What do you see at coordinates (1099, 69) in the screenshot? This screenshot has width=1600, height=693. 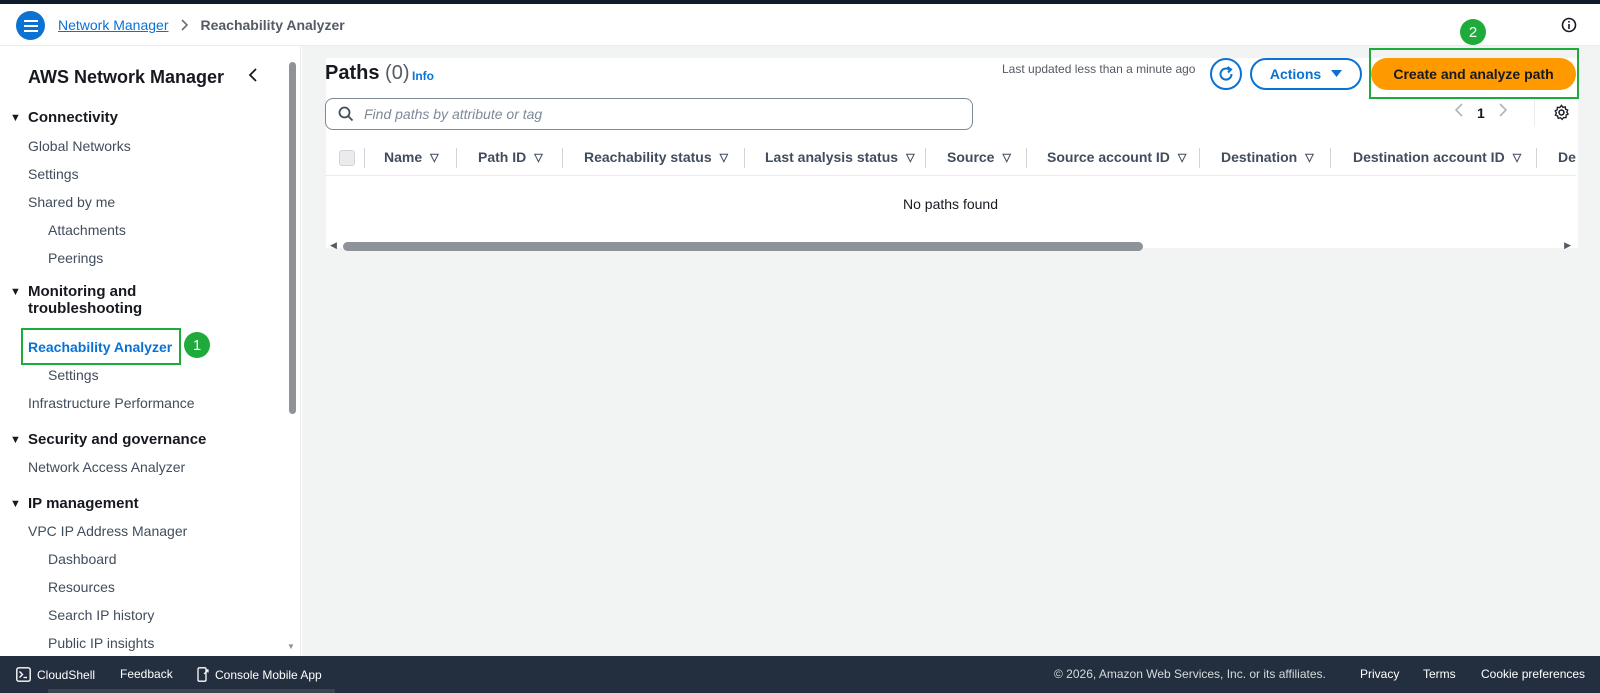 I see `last-updated-text: Last updated less than a minute ago` at bounding box center [1099, 69].